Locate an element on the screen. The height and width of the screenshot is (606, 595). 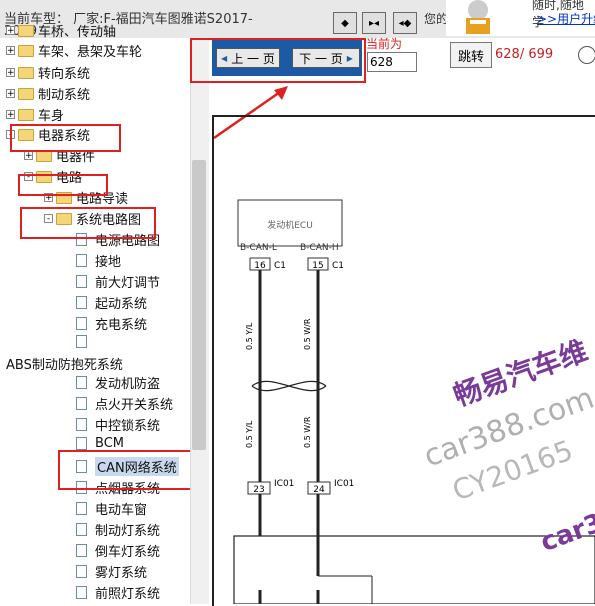
tree-item-label: BCM is located at coordinates (109, 443).